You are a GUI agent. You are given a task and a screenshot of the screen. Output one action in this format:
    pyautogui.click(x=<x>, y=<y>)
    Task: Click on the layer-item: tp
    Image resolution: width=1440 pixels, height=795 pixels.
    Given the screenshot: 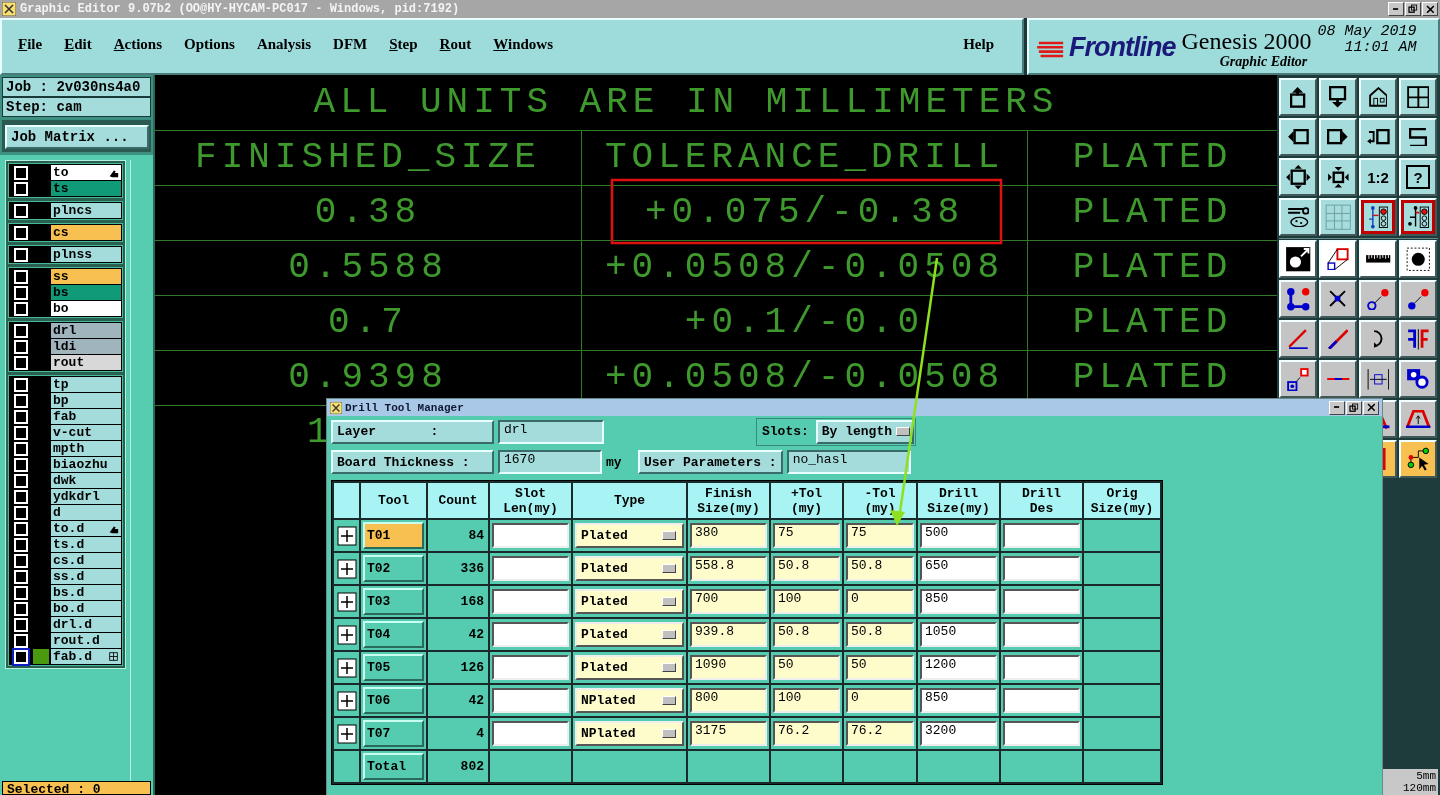 What is the action you would take?
    pyautogui.click(x=86, y=384)
    